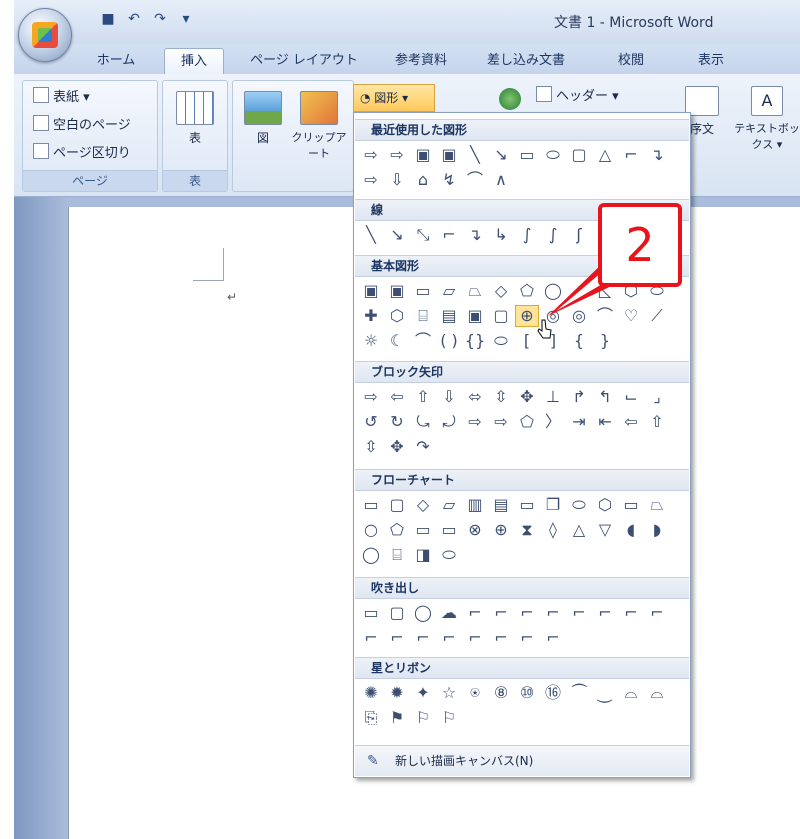 This screenshot has height=839, width=800. What do you see at coordinates (544, 329) in the screenshot?
I see `hand-cursor-icon` at bounding box center [544, 329].